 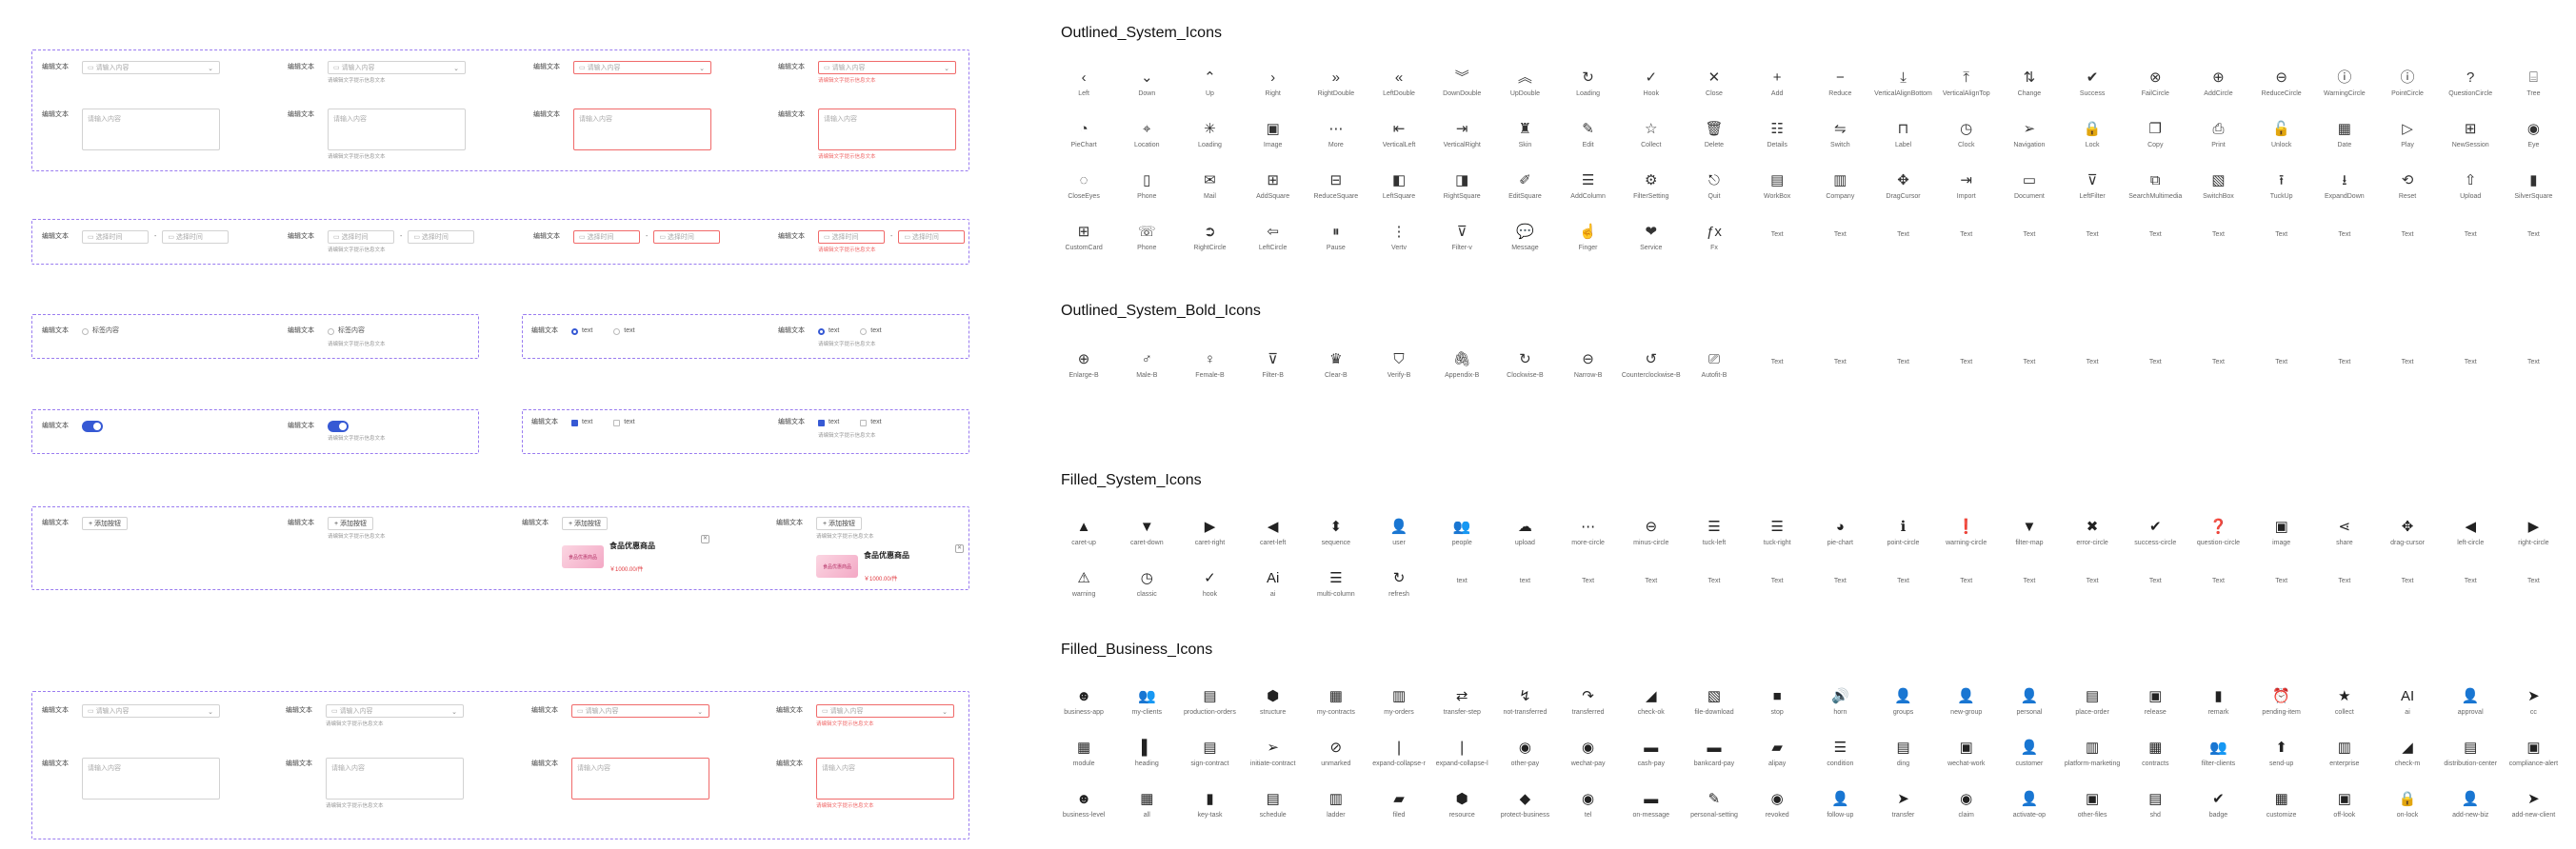 I want to click on icon-cell: AI ai, so click(x=2407, y=709).